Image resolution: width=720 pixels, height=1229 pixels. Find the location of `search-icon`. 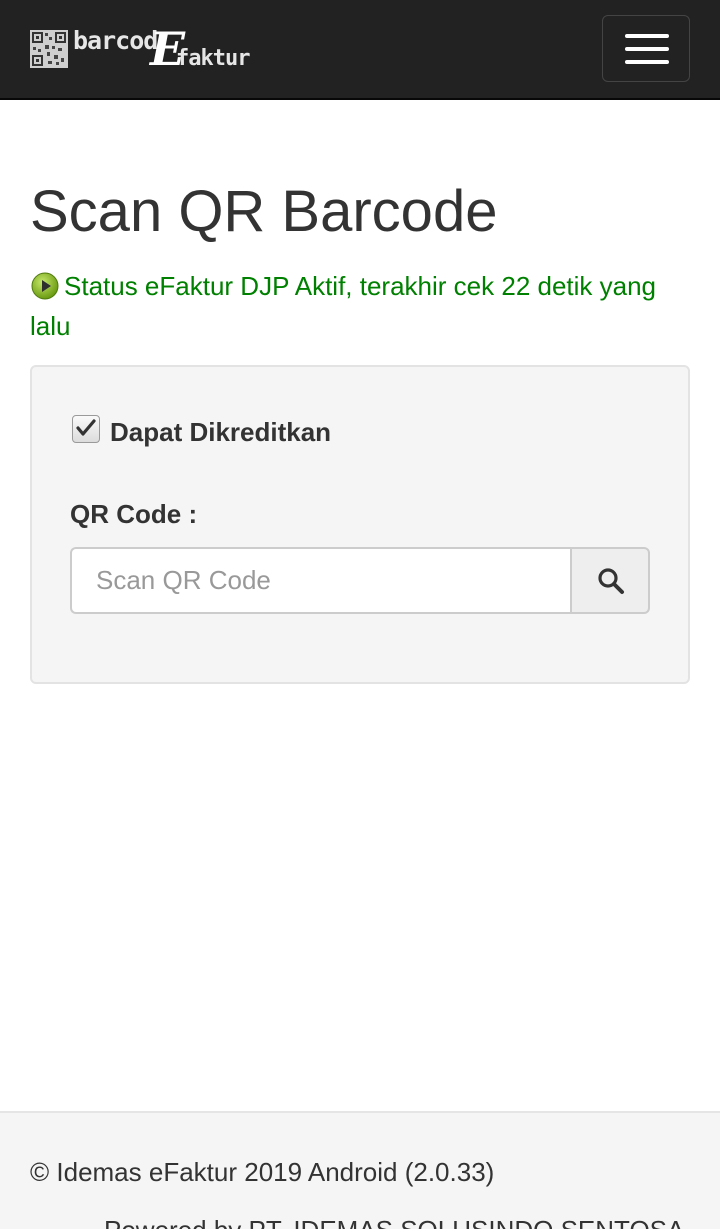

search-icon is located at coordinates (611, 581).